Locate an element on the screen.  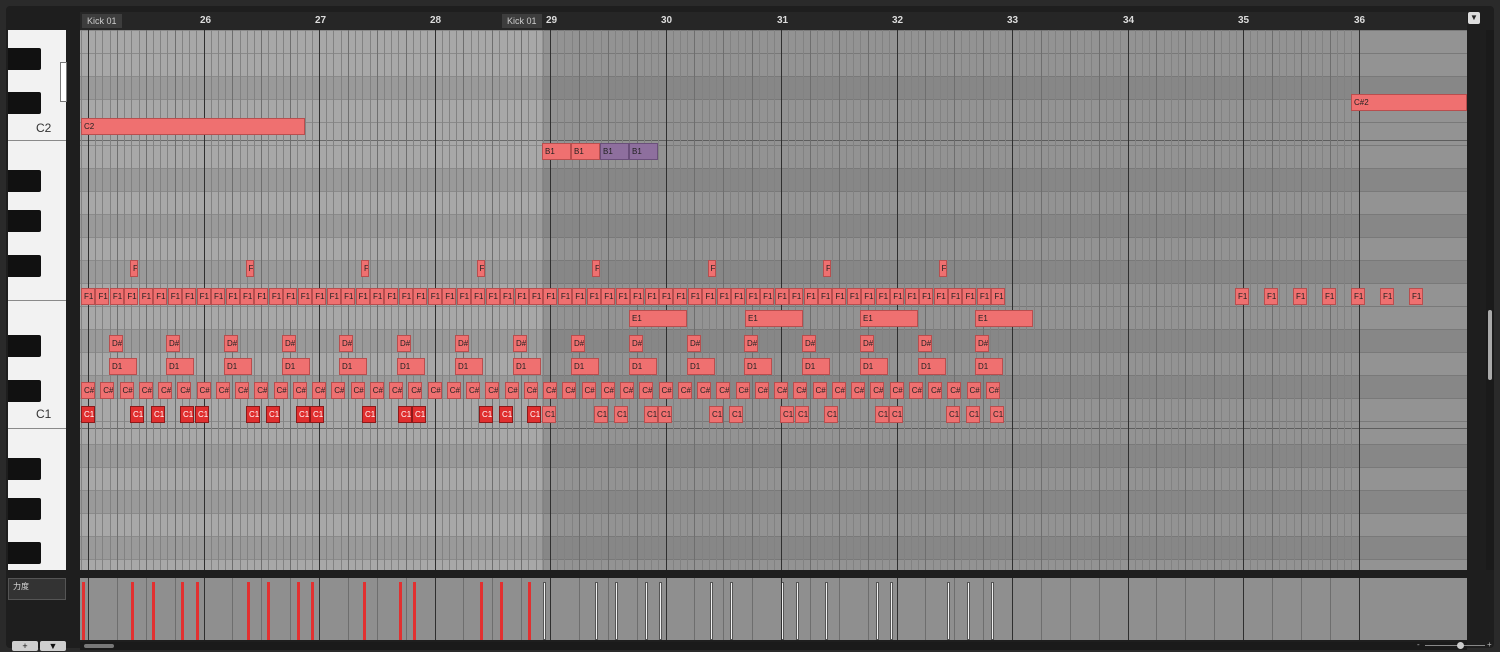
zoom-out-icon: - is located at coordinates (1418, 644).